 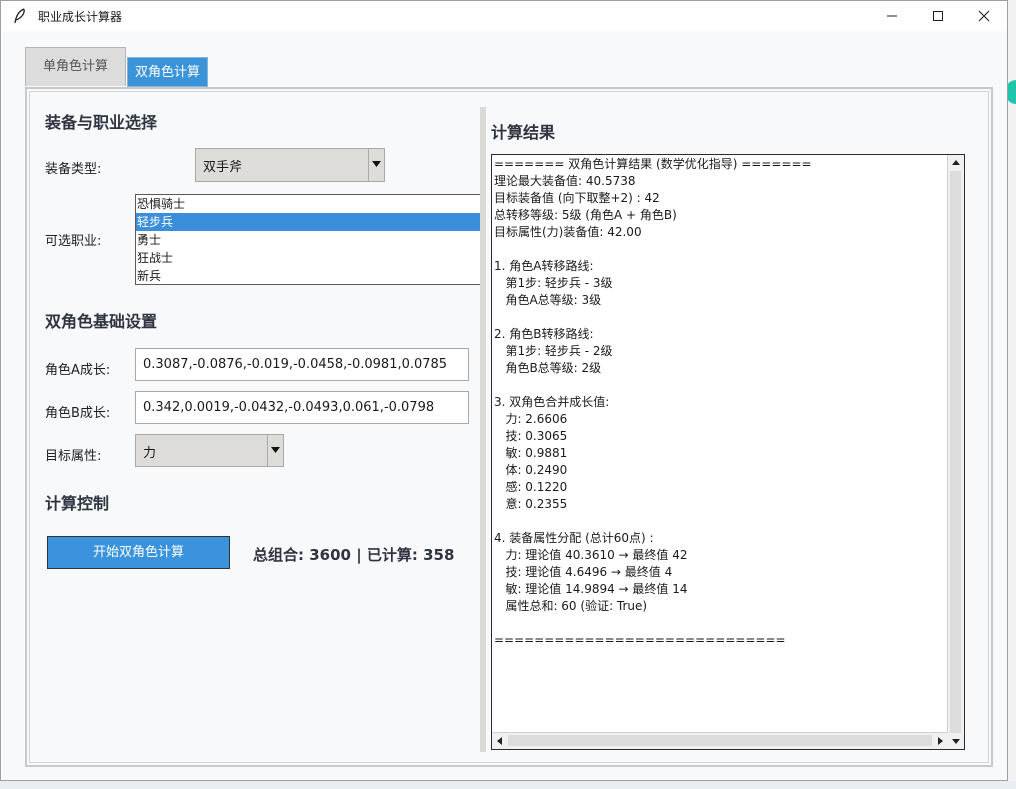 What do you see at coordinates (80, 17) in the screenshot?
I see `window-title: 职业成长计算器` at bounding box center [80, 17].